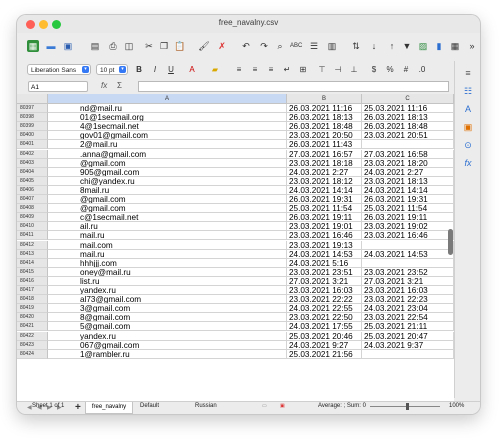 Image resolution: width=500 pixels, height=446 pixels. I want to click on cell-date-b: 26.03.2021 18:48, so click(324, 127).